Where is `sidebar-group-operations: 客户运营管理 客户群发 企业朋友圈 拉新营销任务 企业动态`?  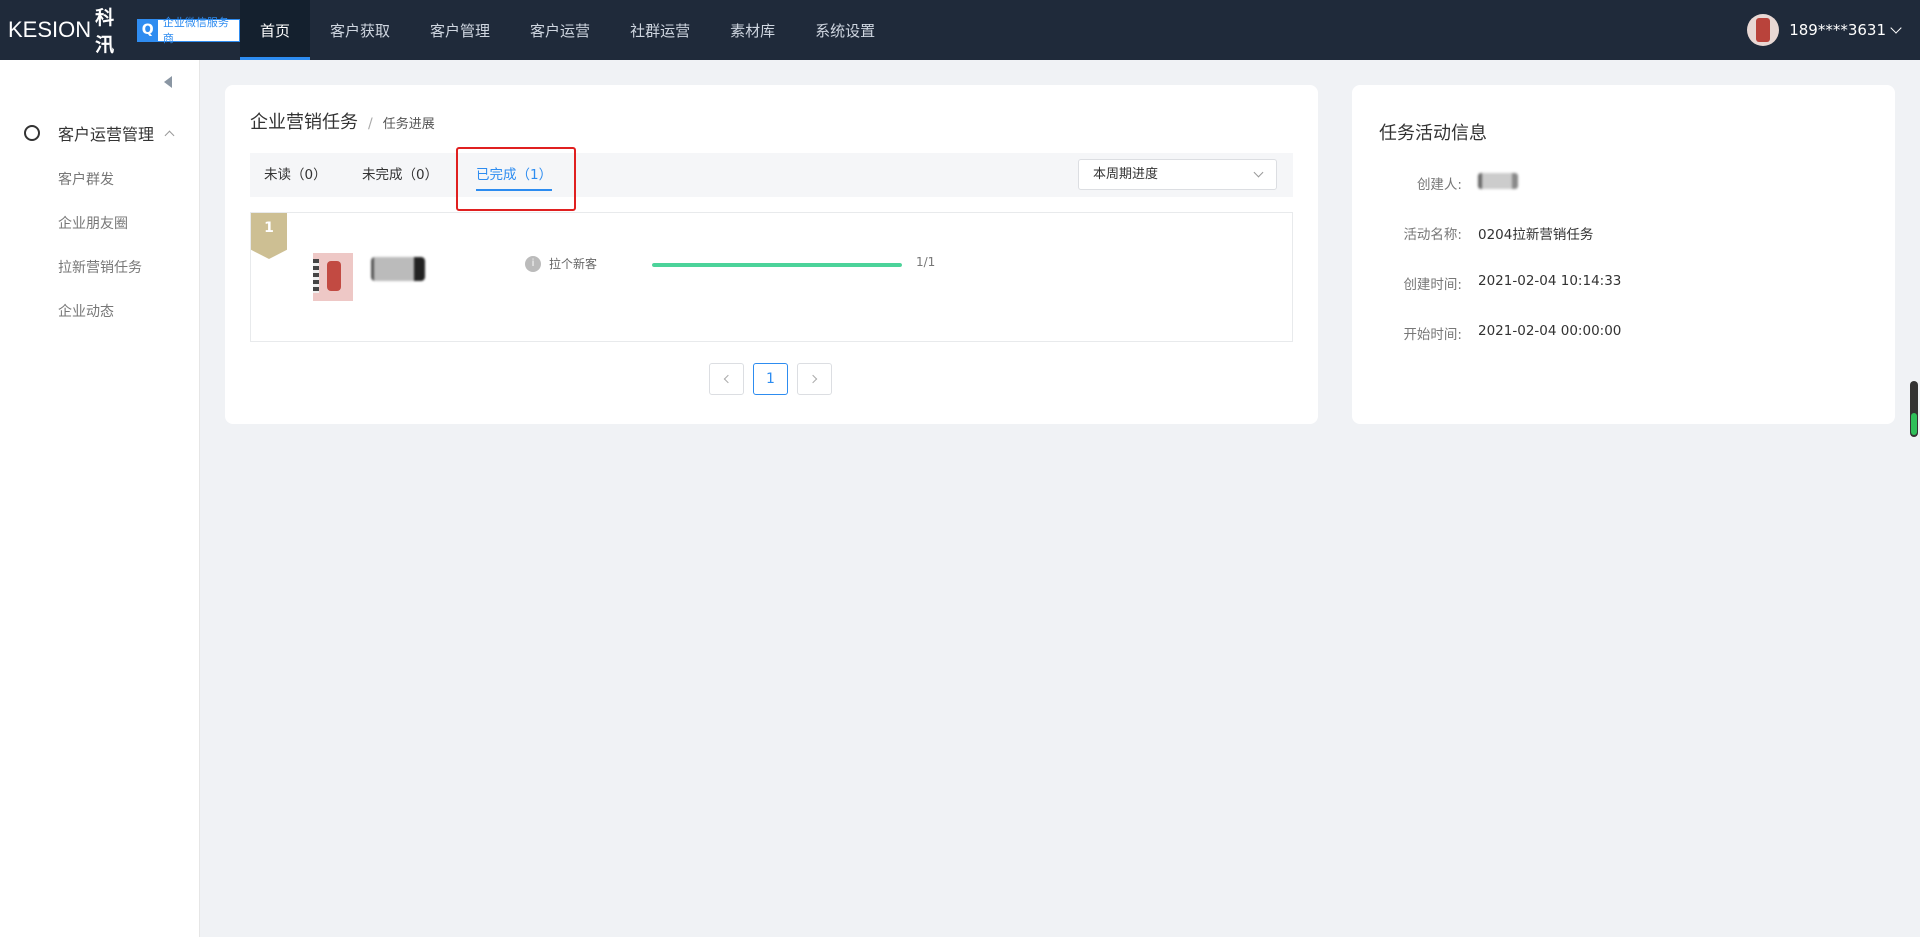 sidebar-group-operations: 客户运营管理 客户群发 企业朋友圈 拉新营销任务 企业动态 is located at coordinates (100, 226).